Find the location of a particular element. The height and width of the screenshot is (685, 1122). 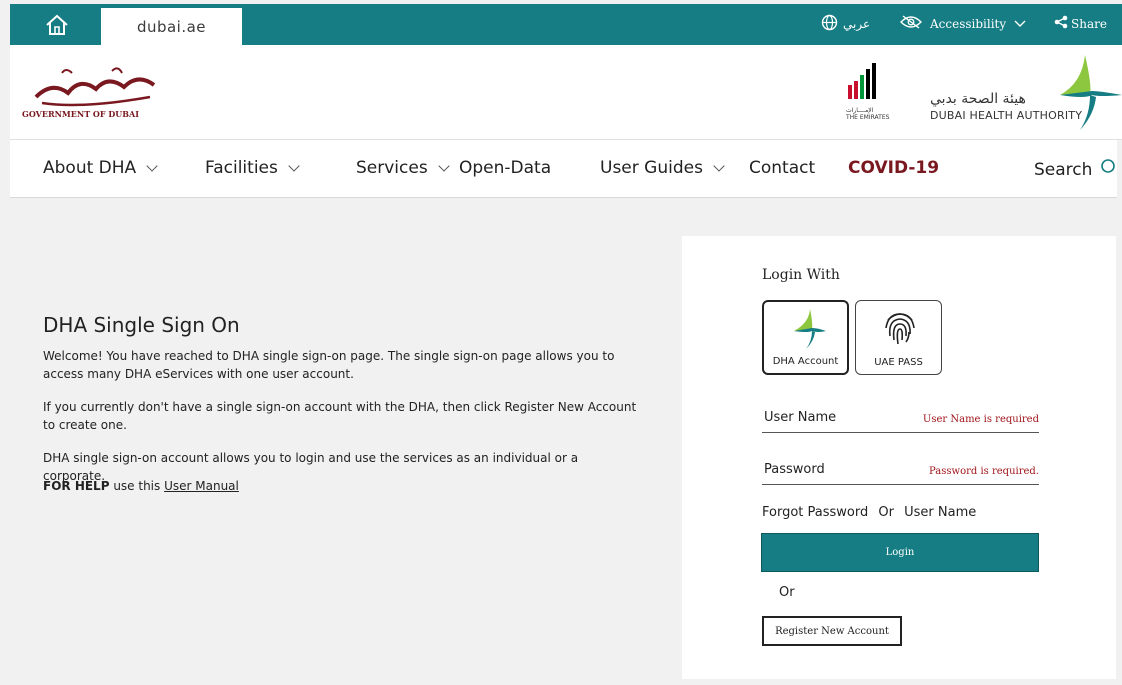

forgot-credentials: Forgot Password Or User Name is located at coordinates (872, 512).